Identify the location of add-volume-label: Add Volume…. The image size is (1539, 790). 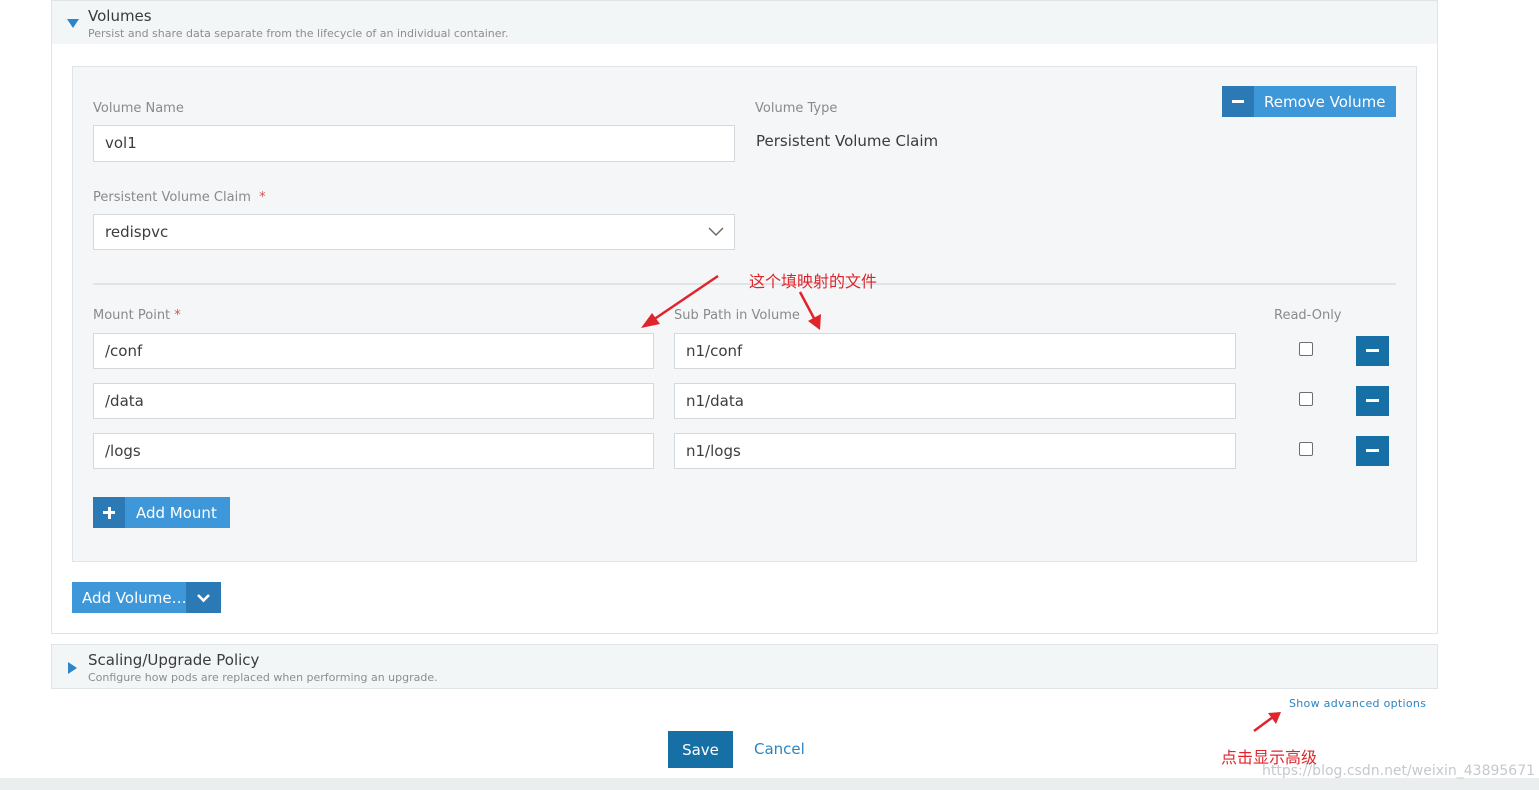
(134, 597).